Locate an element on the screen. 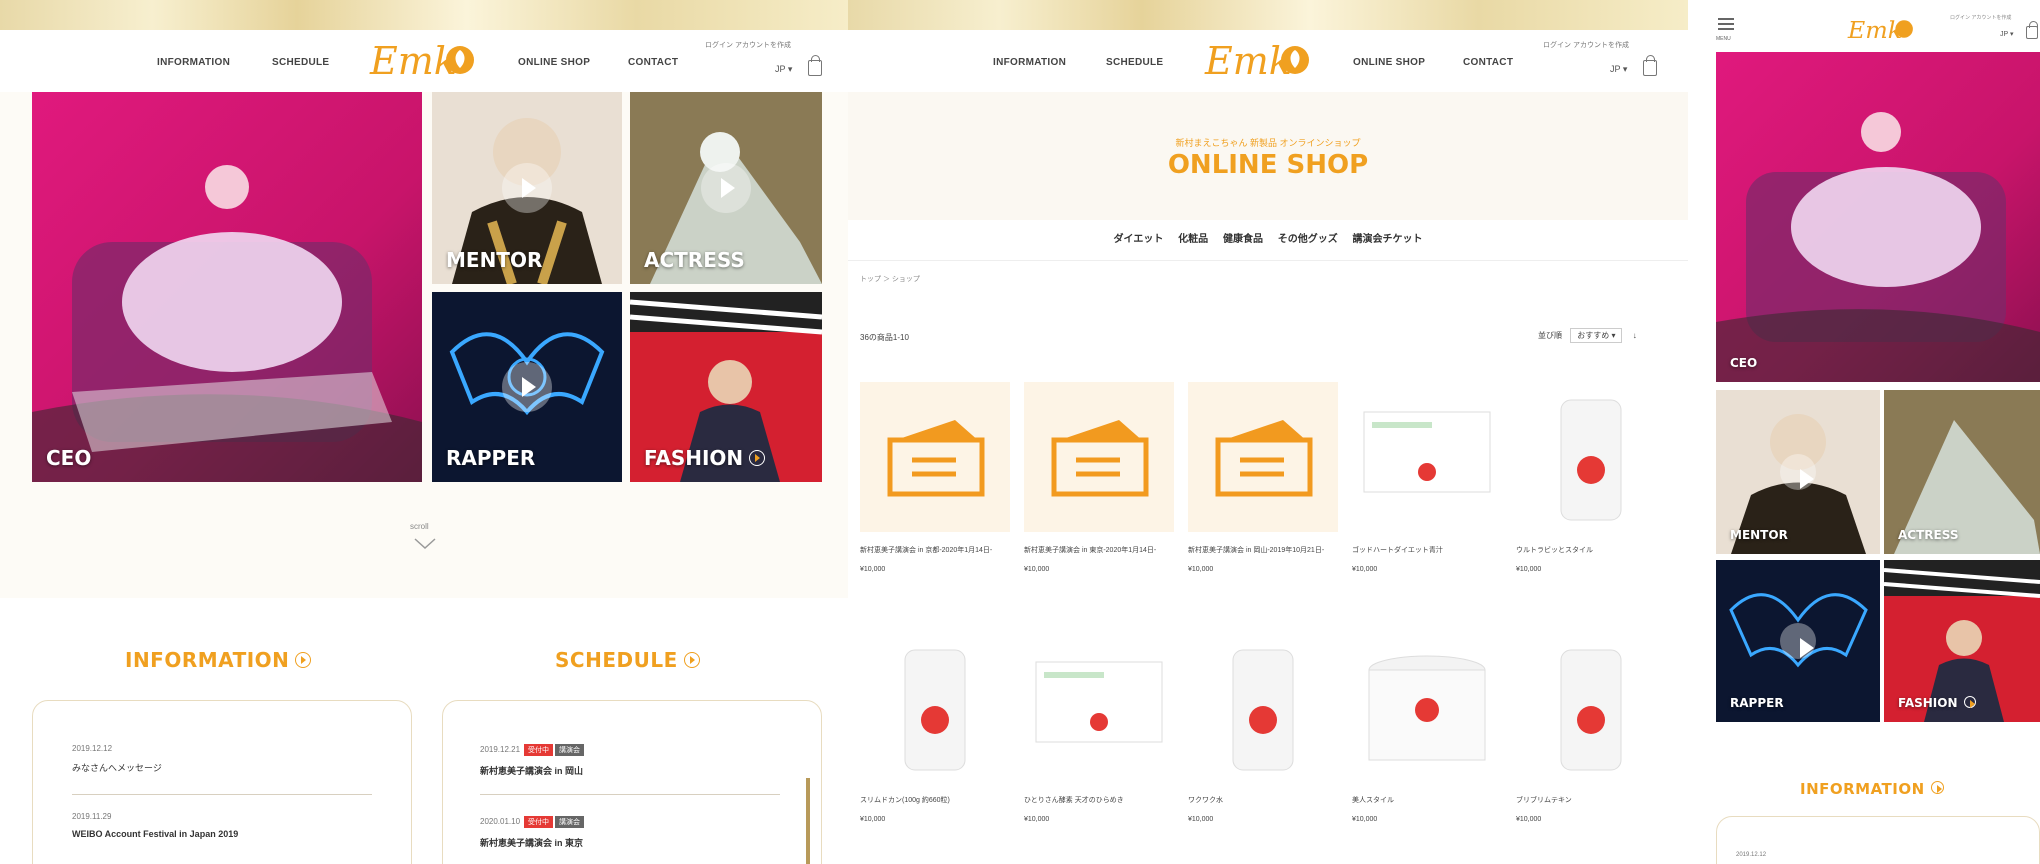 The height and width of the screenshot is (864, 2040). category-tickets: 講演会チケット is located at coordinates (1388, 239).